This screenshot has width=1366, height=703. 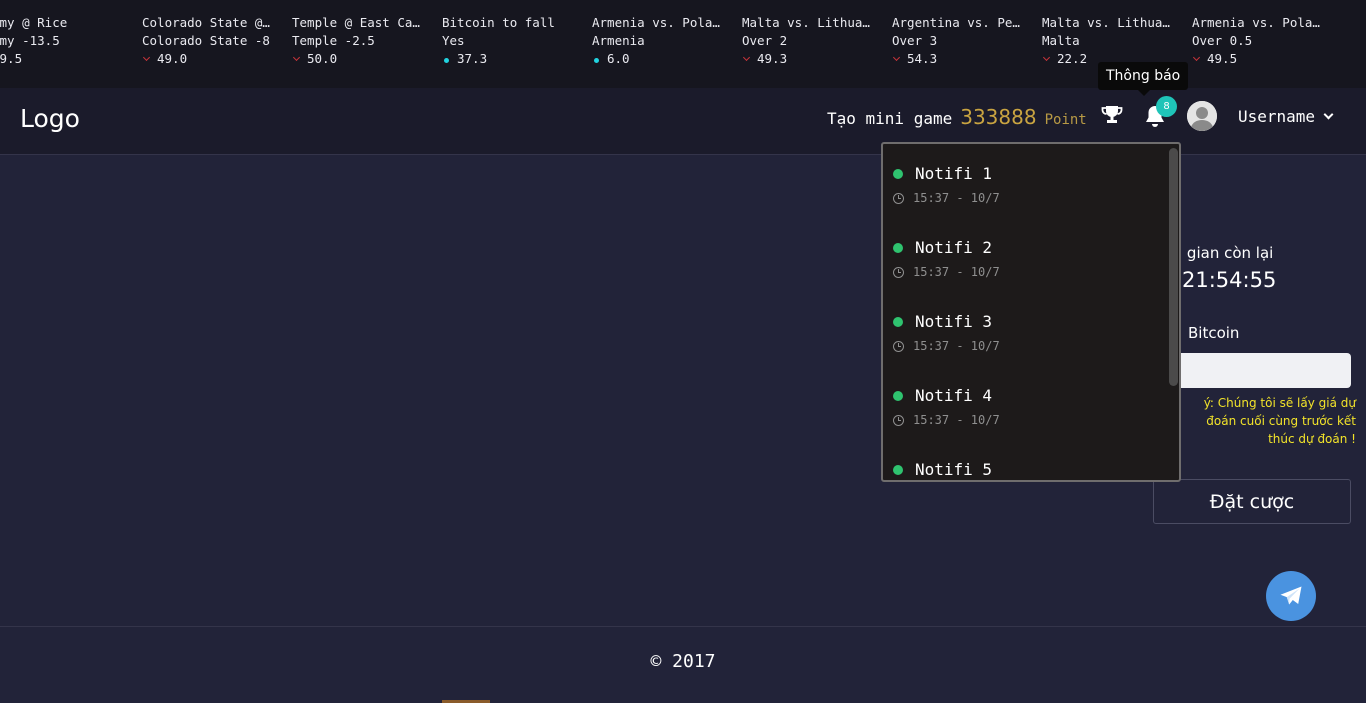 I want to click on ticker-item: Argentina vs. Pe… Over 3 54.3, so click(x=962, y=41).